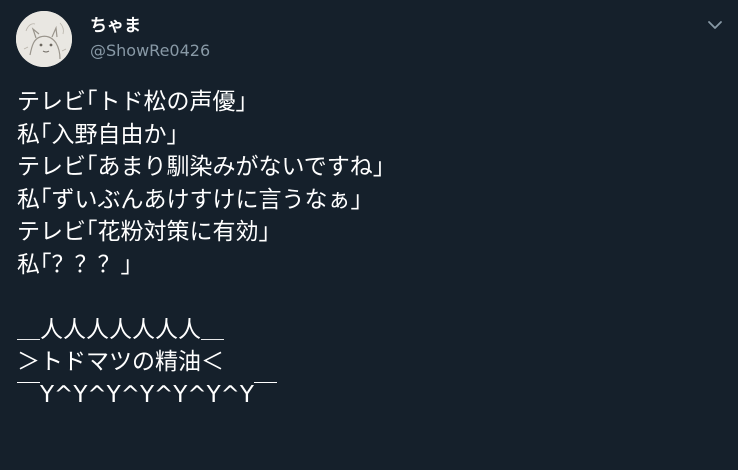 The width and height of the screenshot is (738, 470). Describe the element at coordinates (120, 362) in the screenshot. I see `tweet-line: ＞トドマツの精油＜` at that location.